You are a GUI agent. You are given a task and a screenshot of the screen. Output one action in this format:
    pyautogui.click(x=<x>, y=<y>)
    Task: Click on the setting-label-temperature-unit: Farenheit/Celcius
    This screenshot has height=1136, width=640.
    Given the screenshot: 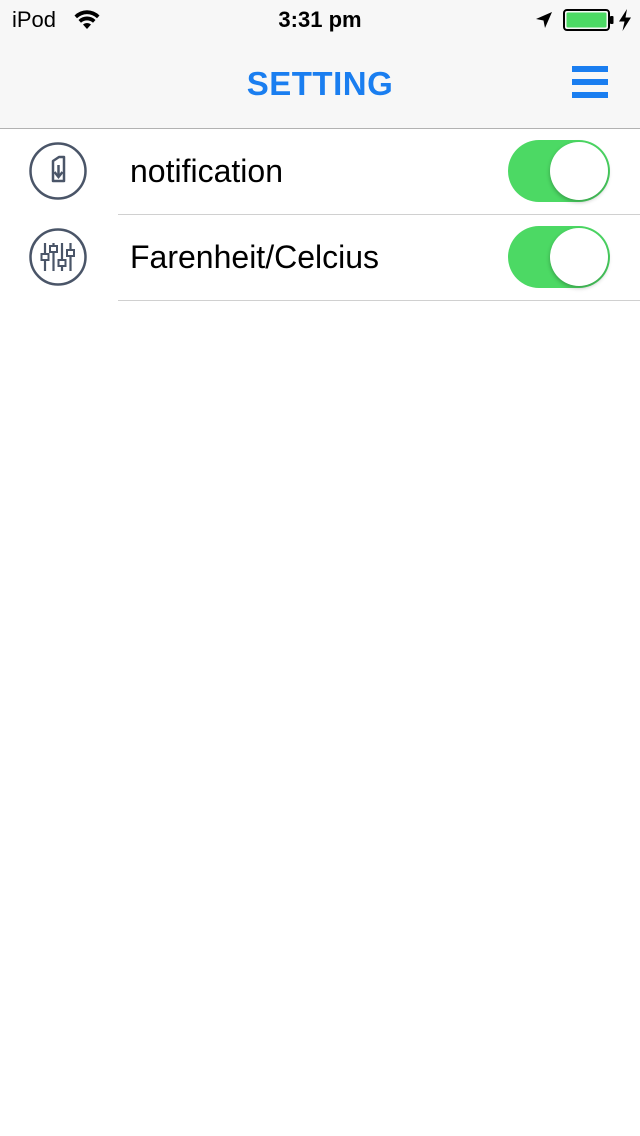 What is the action you would take?
    pyautogui.click(x=254, y=257)
    